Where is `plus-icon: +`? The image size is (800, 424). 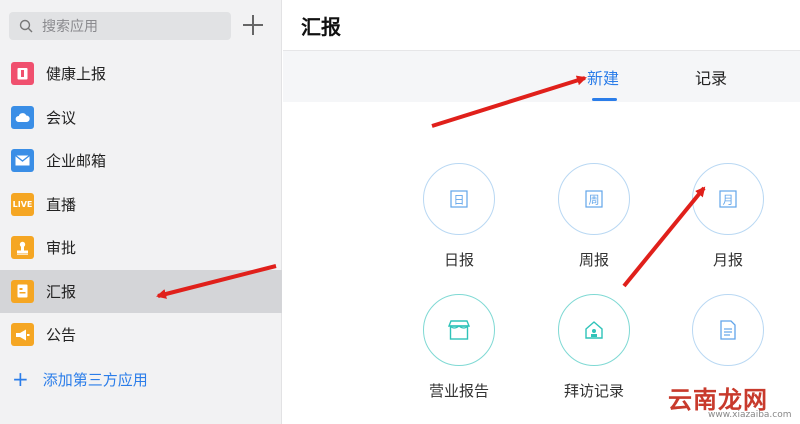
plus-icon: + is located at coordinates (20, 379).